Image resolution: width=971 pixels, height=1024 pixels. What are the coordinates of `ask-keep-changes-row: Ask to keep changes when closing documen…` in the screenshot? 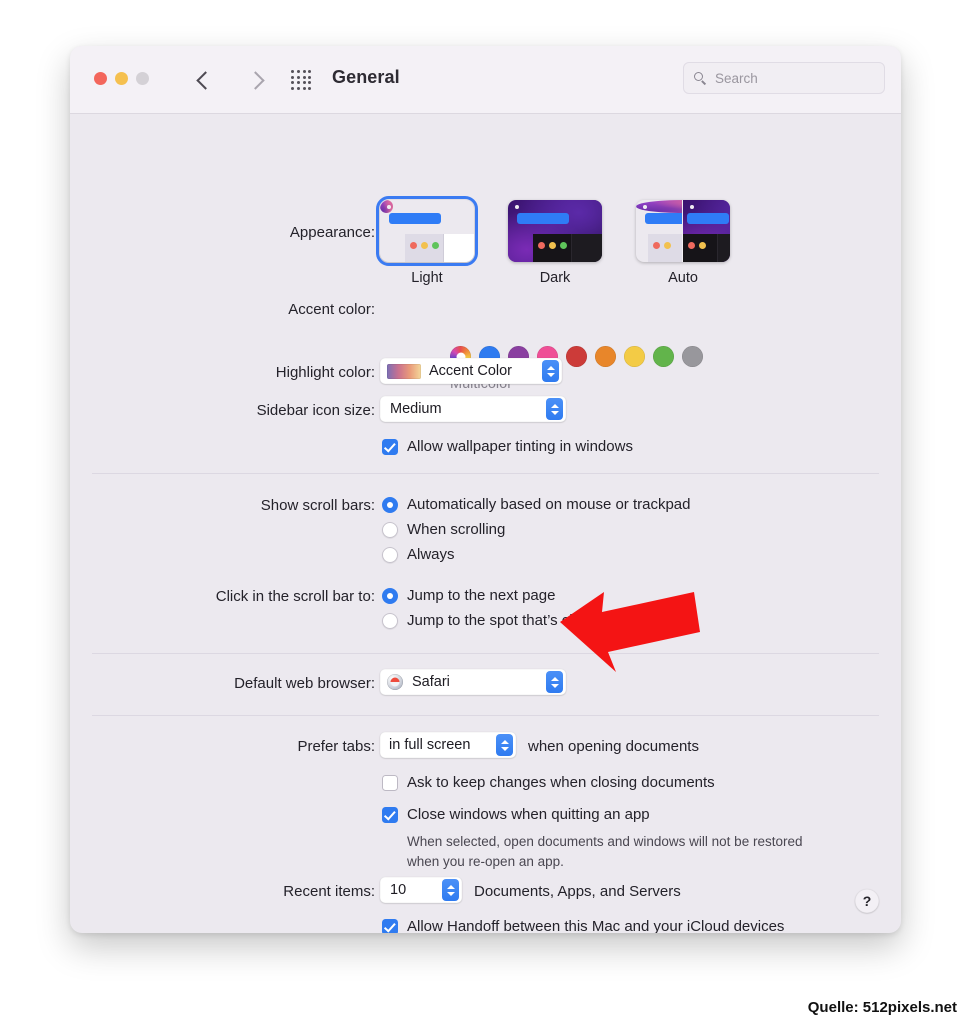 It's located at (548, 782).